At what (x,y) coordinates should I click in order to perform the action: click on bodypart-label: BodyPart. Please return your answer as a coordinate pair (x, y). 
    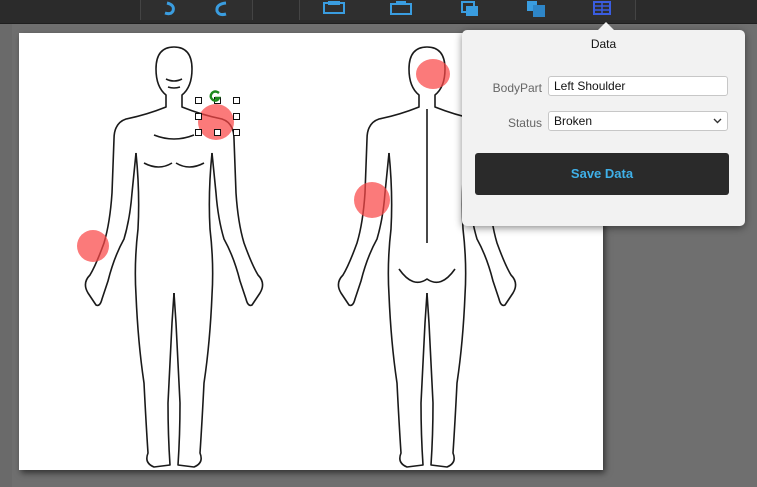
    Looking at the image, I should click on (517, 88).